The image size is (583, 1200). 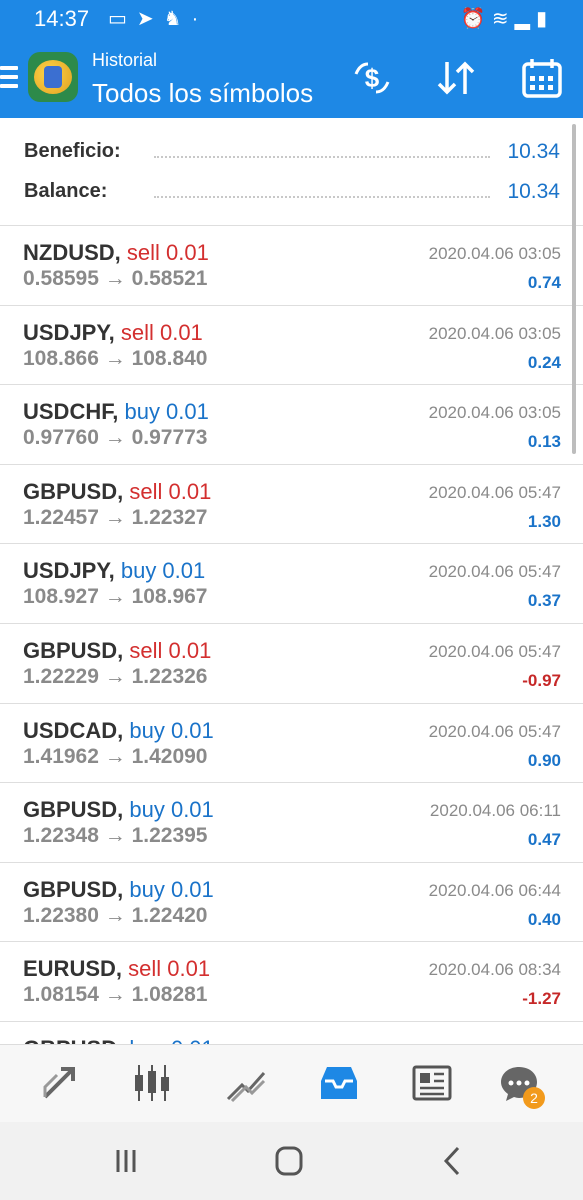 I want to click on chat-tab: 2, so click(x=521, y=1085).